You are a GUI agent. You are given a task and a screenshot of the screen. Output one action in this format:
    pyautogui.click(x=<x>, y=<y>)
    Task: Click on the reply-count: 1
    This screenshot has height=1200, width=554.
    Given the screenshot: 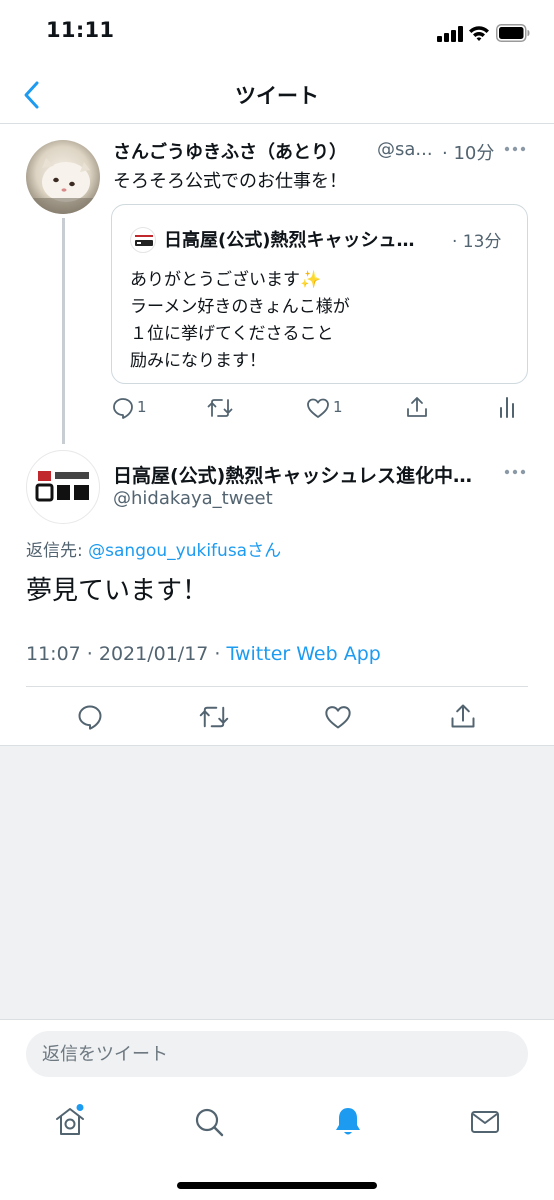 What is the action you would take?
    pyautogui.click(x=142, y=407)
    